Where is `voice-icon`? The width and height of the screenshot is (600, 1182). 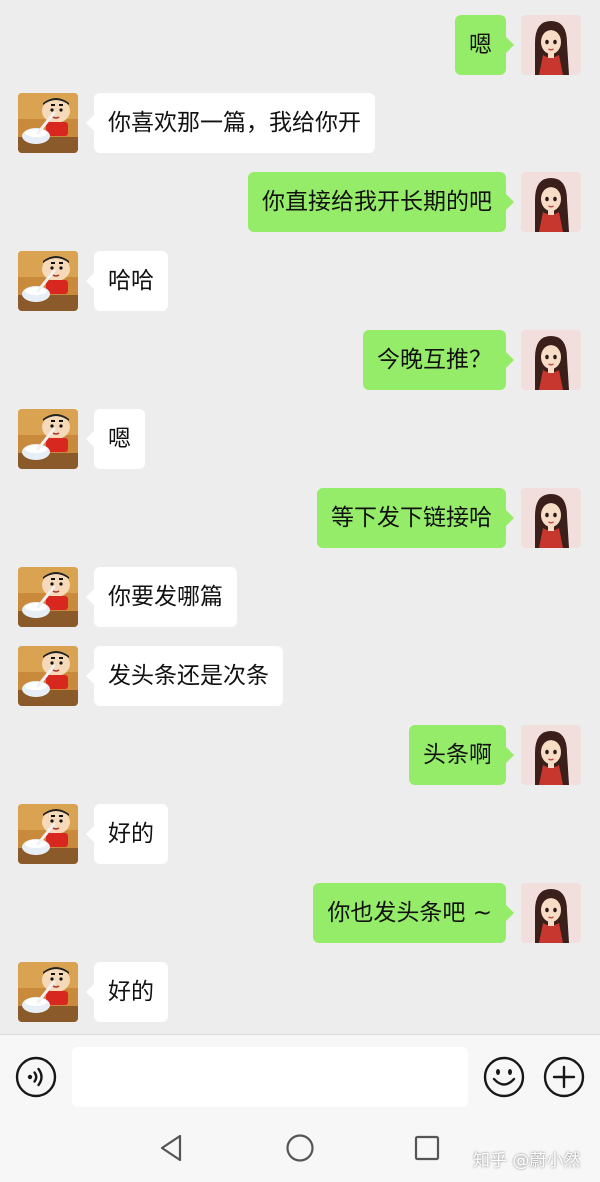 voice-icon is located at coordinates (36, 1077).